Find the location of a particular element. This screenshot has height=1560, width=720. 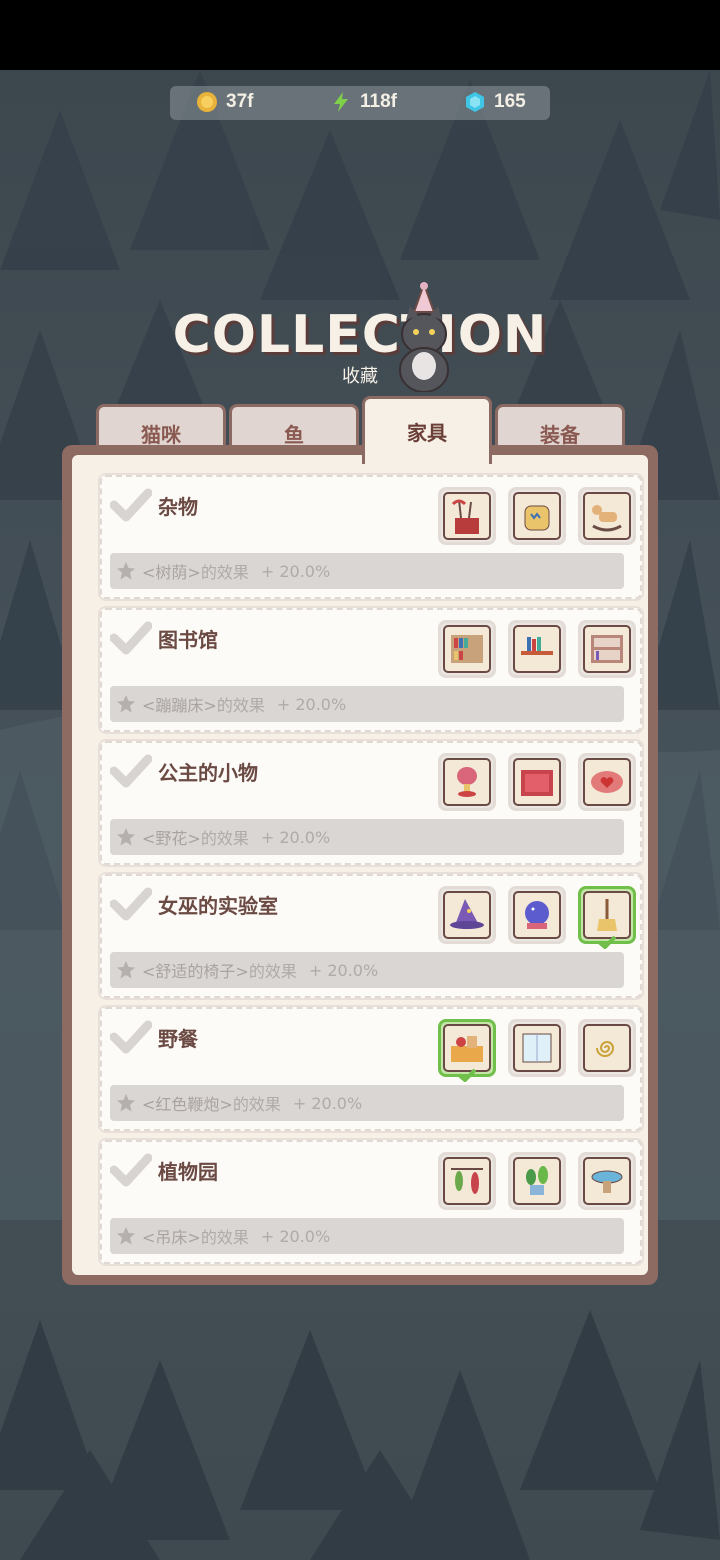

tab-furniture-label: 家具 is located at coordinates (427, 433).